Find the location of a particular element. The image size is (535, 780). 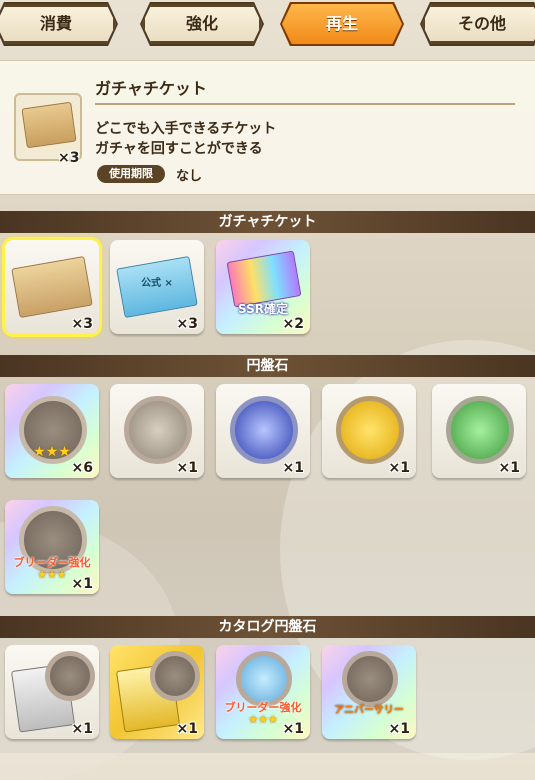

item-description-line2: ガチャを回すことができる is located at coordinates (179, 149).